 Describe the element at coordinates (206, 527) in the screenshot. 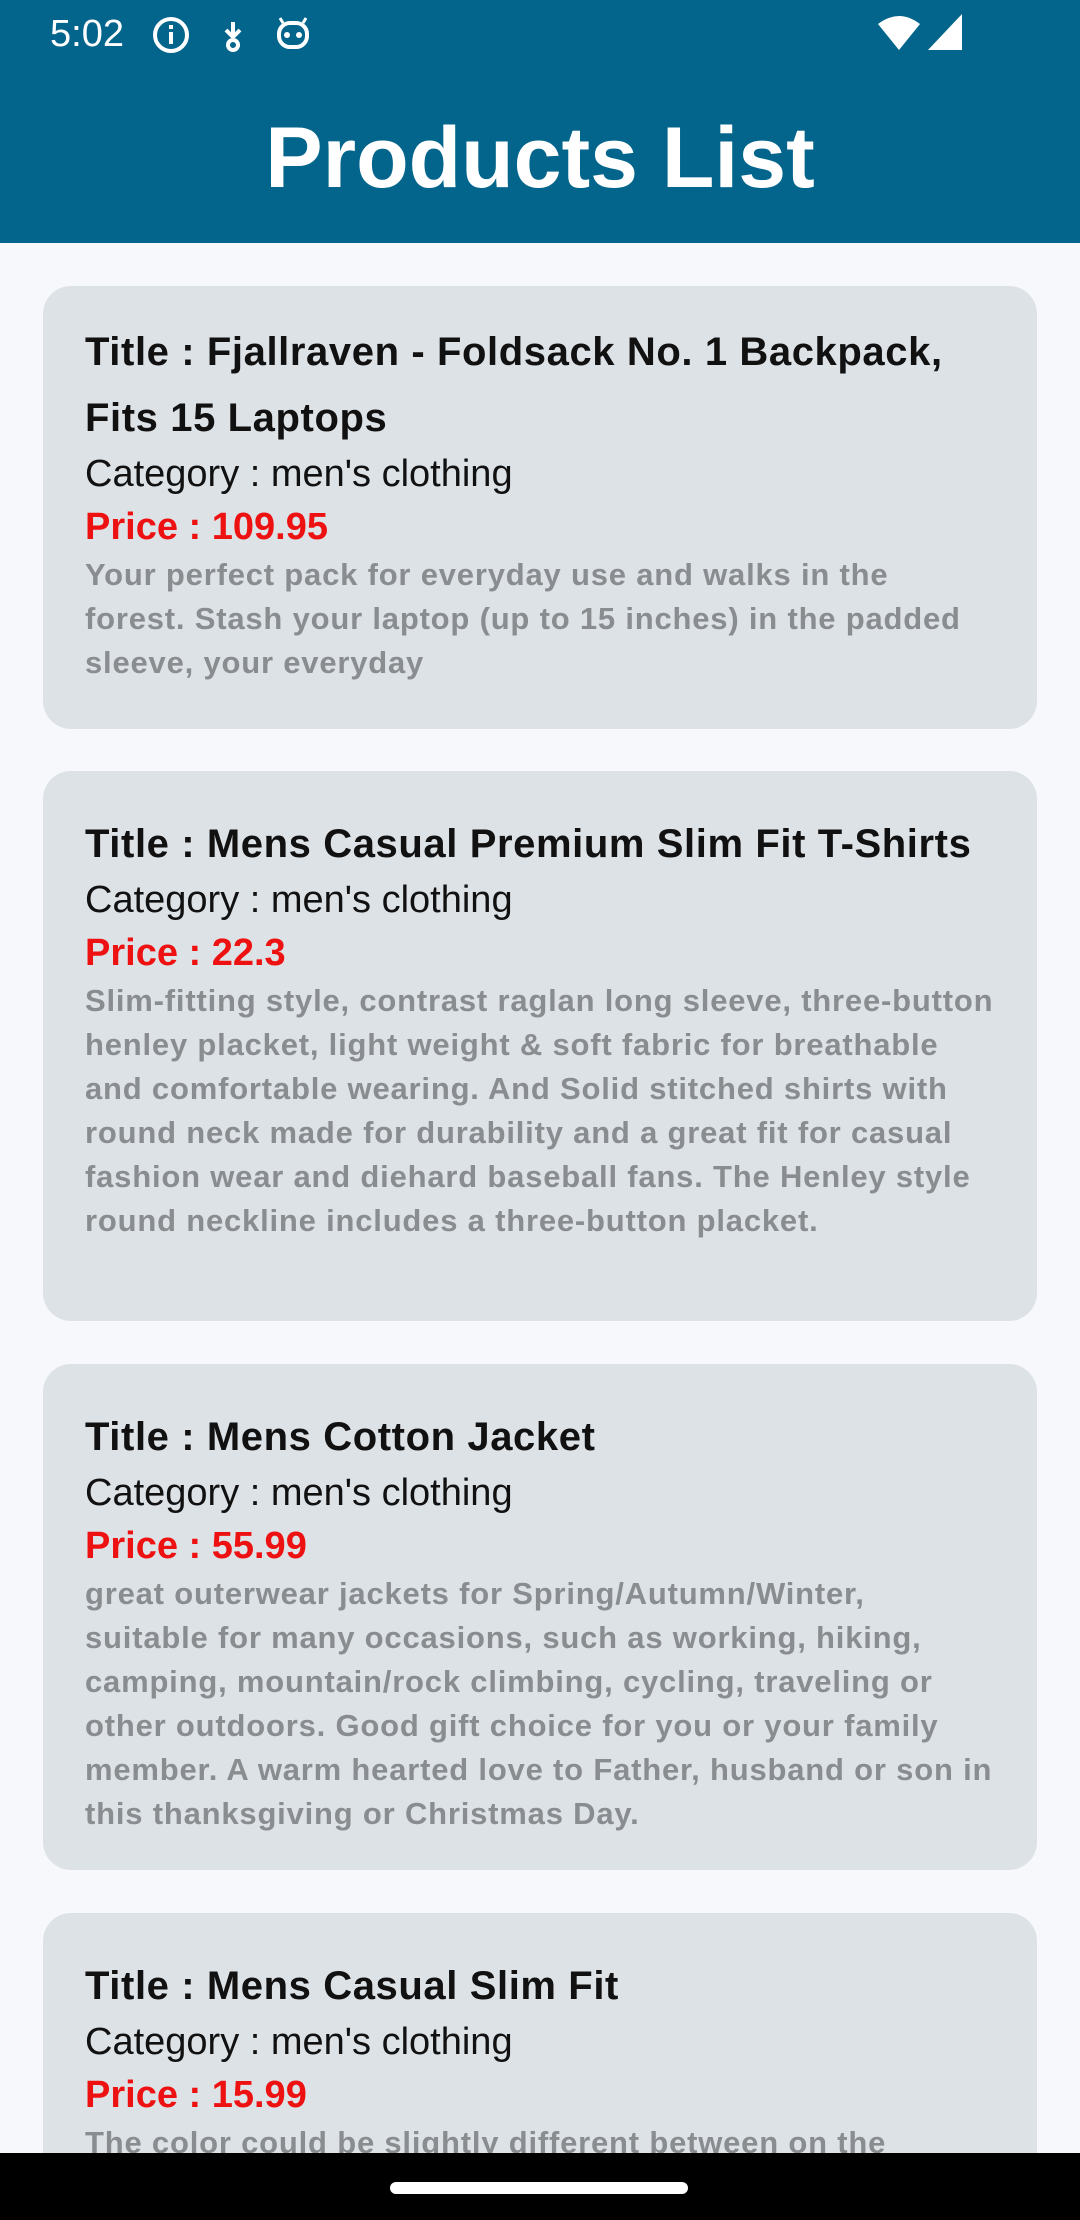

I see `product-price: Price : 109.95` at that location.